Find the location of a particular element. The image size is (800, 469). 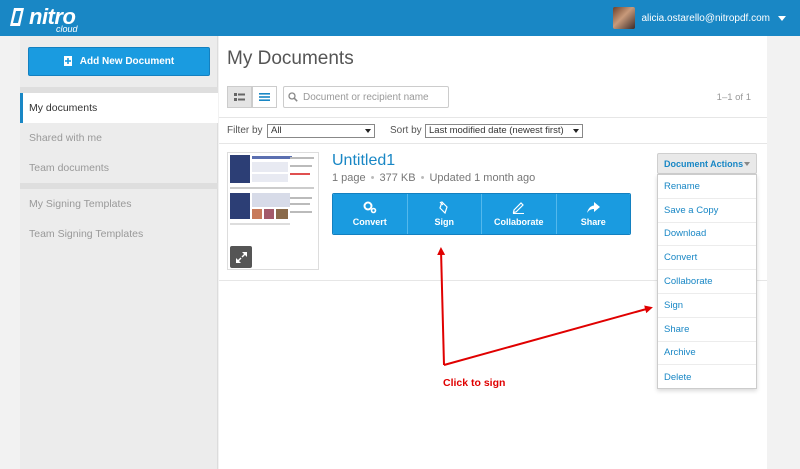

sort-label: Sort by is located at coordinates (406, 130).